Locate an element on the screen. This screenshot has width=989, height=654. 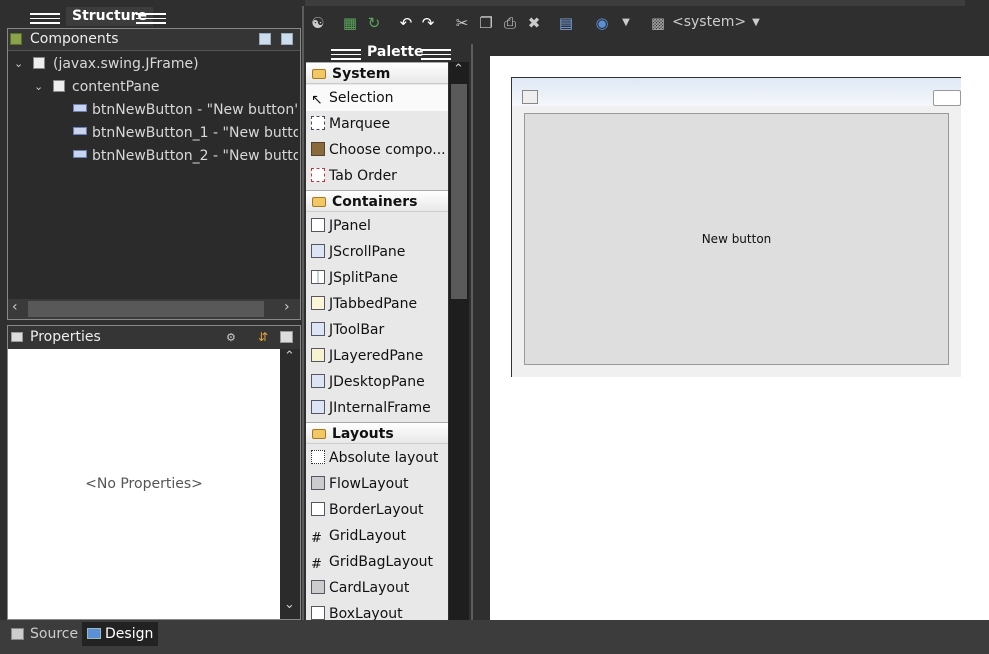
palette-item-selection: ↖ Selection is located at coordinates (377, 98).